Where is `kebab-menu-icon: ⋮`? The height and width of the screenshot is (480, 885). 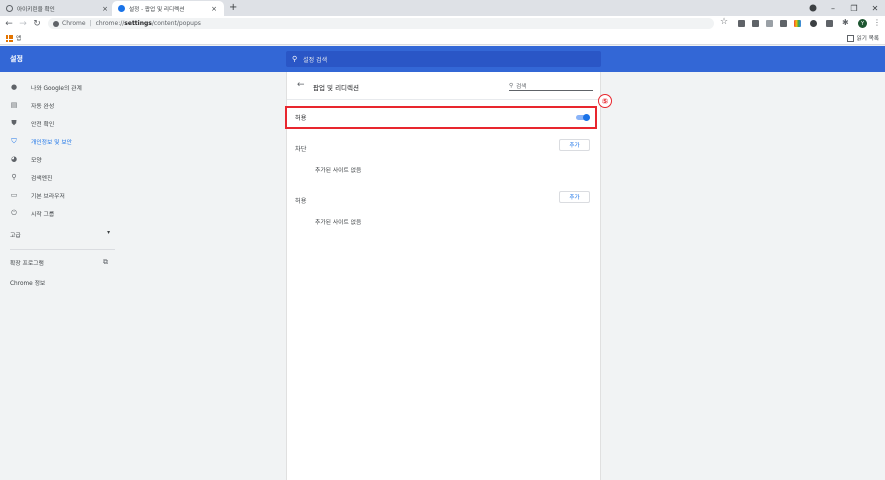 kebab-menu-icon: ⋮ is located at coordinates (877, 22).